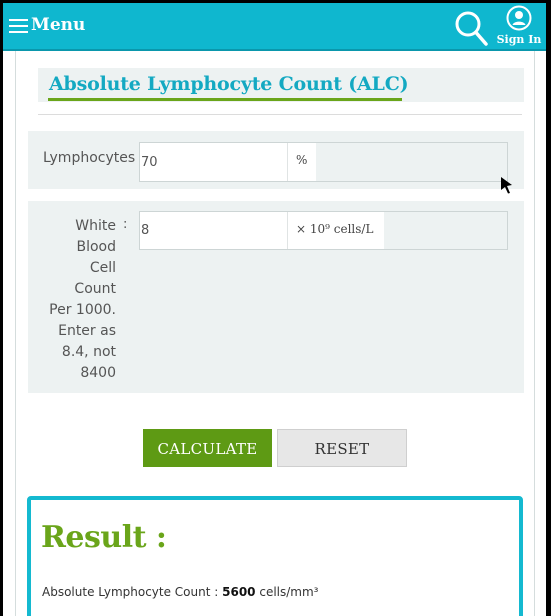  Describe the element at coordinates (102, 268) in the screenshot. I see `wbc-label-line: Cell` at that location.